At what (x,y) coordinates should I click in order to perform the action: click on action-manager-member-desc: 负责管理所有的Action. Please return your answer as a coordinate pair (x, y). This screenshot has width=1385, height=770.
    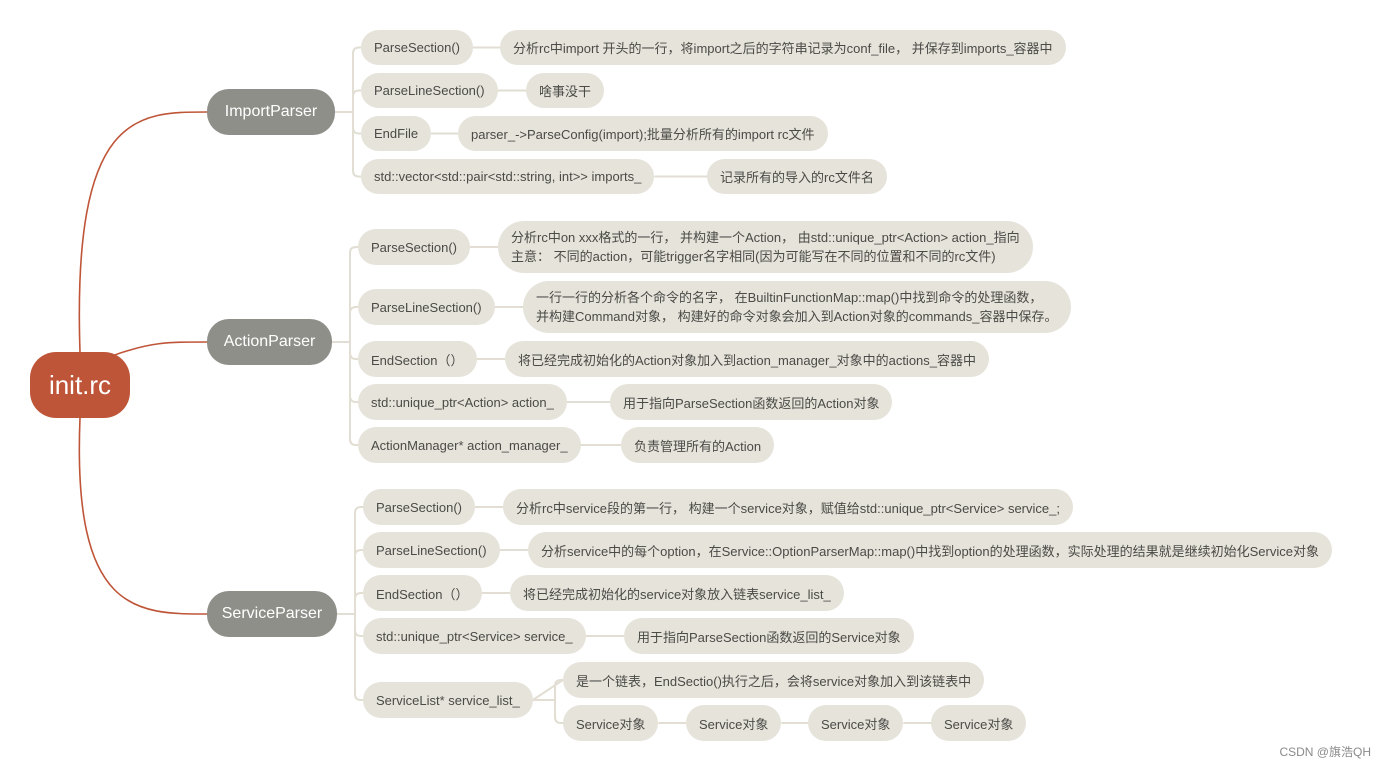
    Looking at the image, I should click on (698, 445).